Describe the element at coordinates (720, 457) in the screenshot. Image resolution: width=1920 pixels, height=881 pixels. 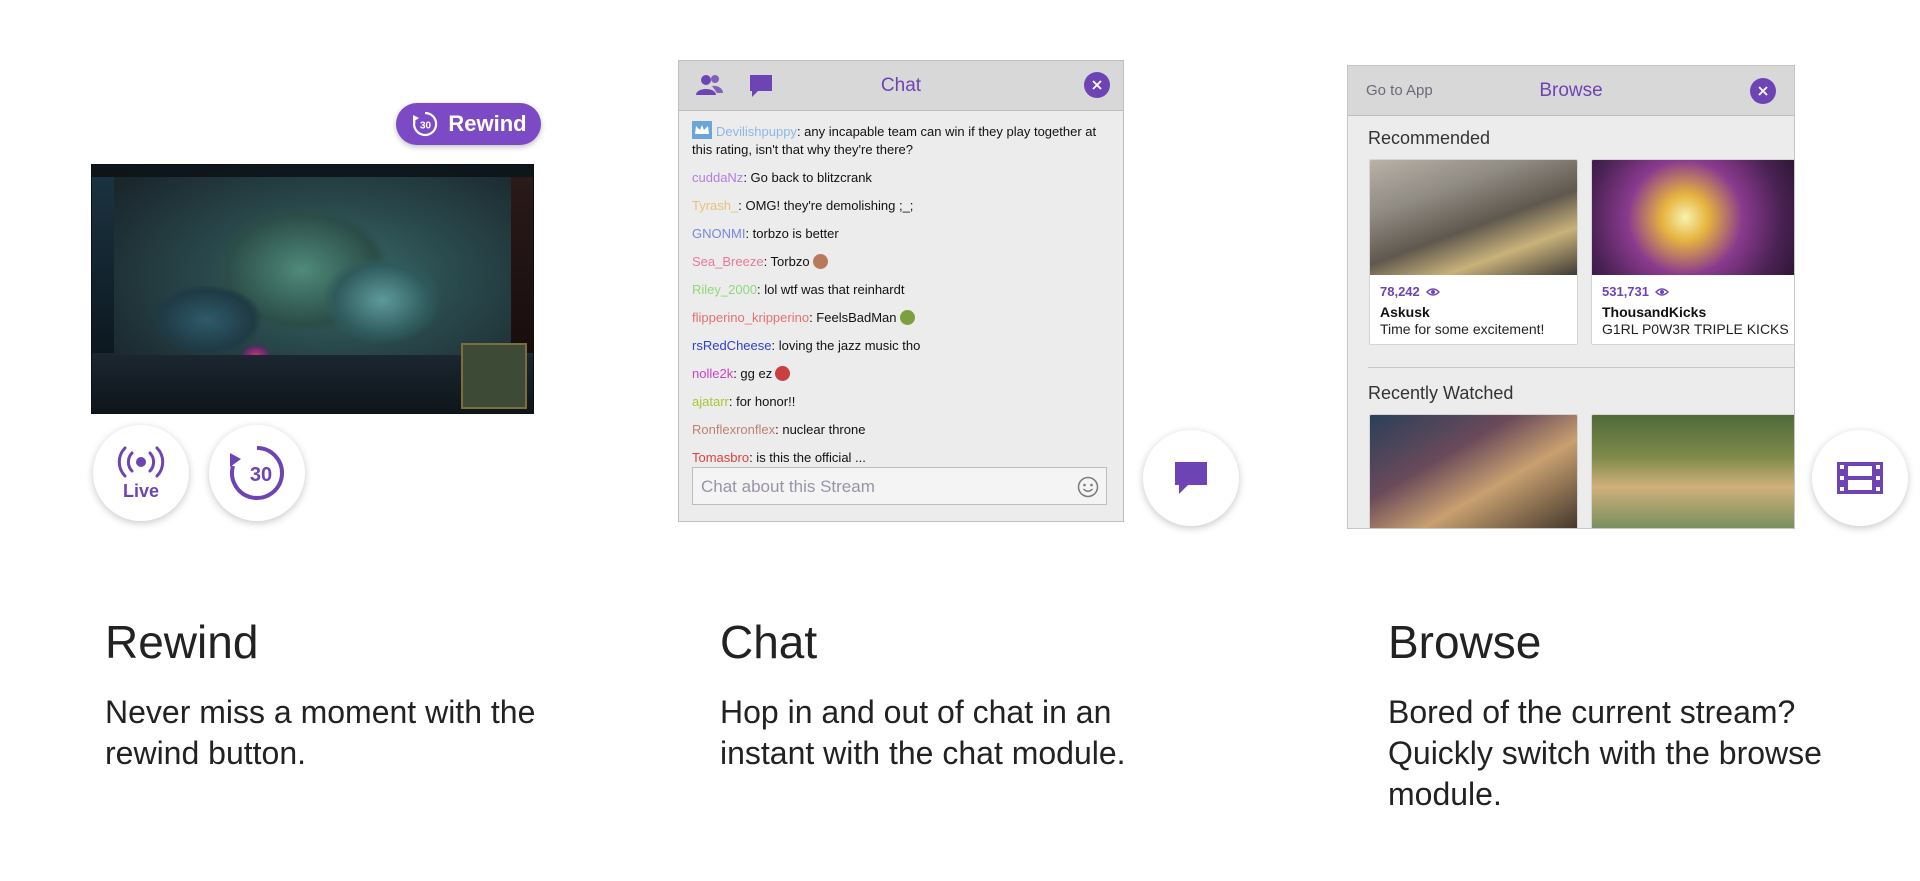
I see `chat-username: Tomasbro` at that location.